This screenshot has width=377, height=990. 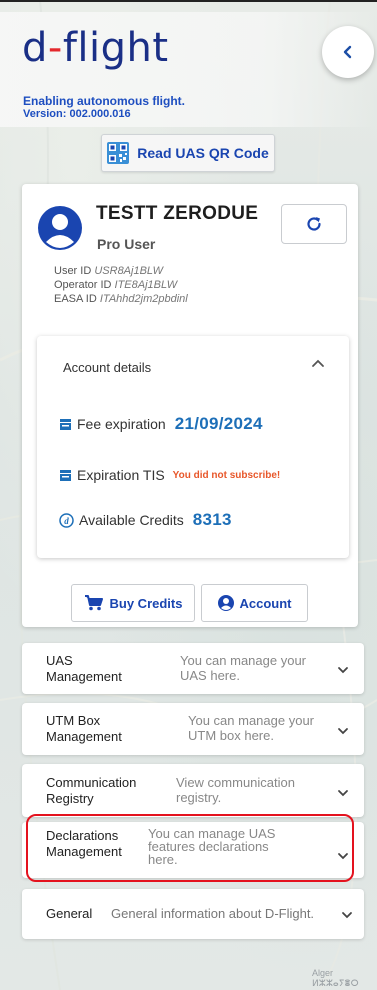 What do you see at coordinates (251, 728) in the screenshot?
I see `section-description: You can manage your UTM box here.` at bounding box center [251, 728].